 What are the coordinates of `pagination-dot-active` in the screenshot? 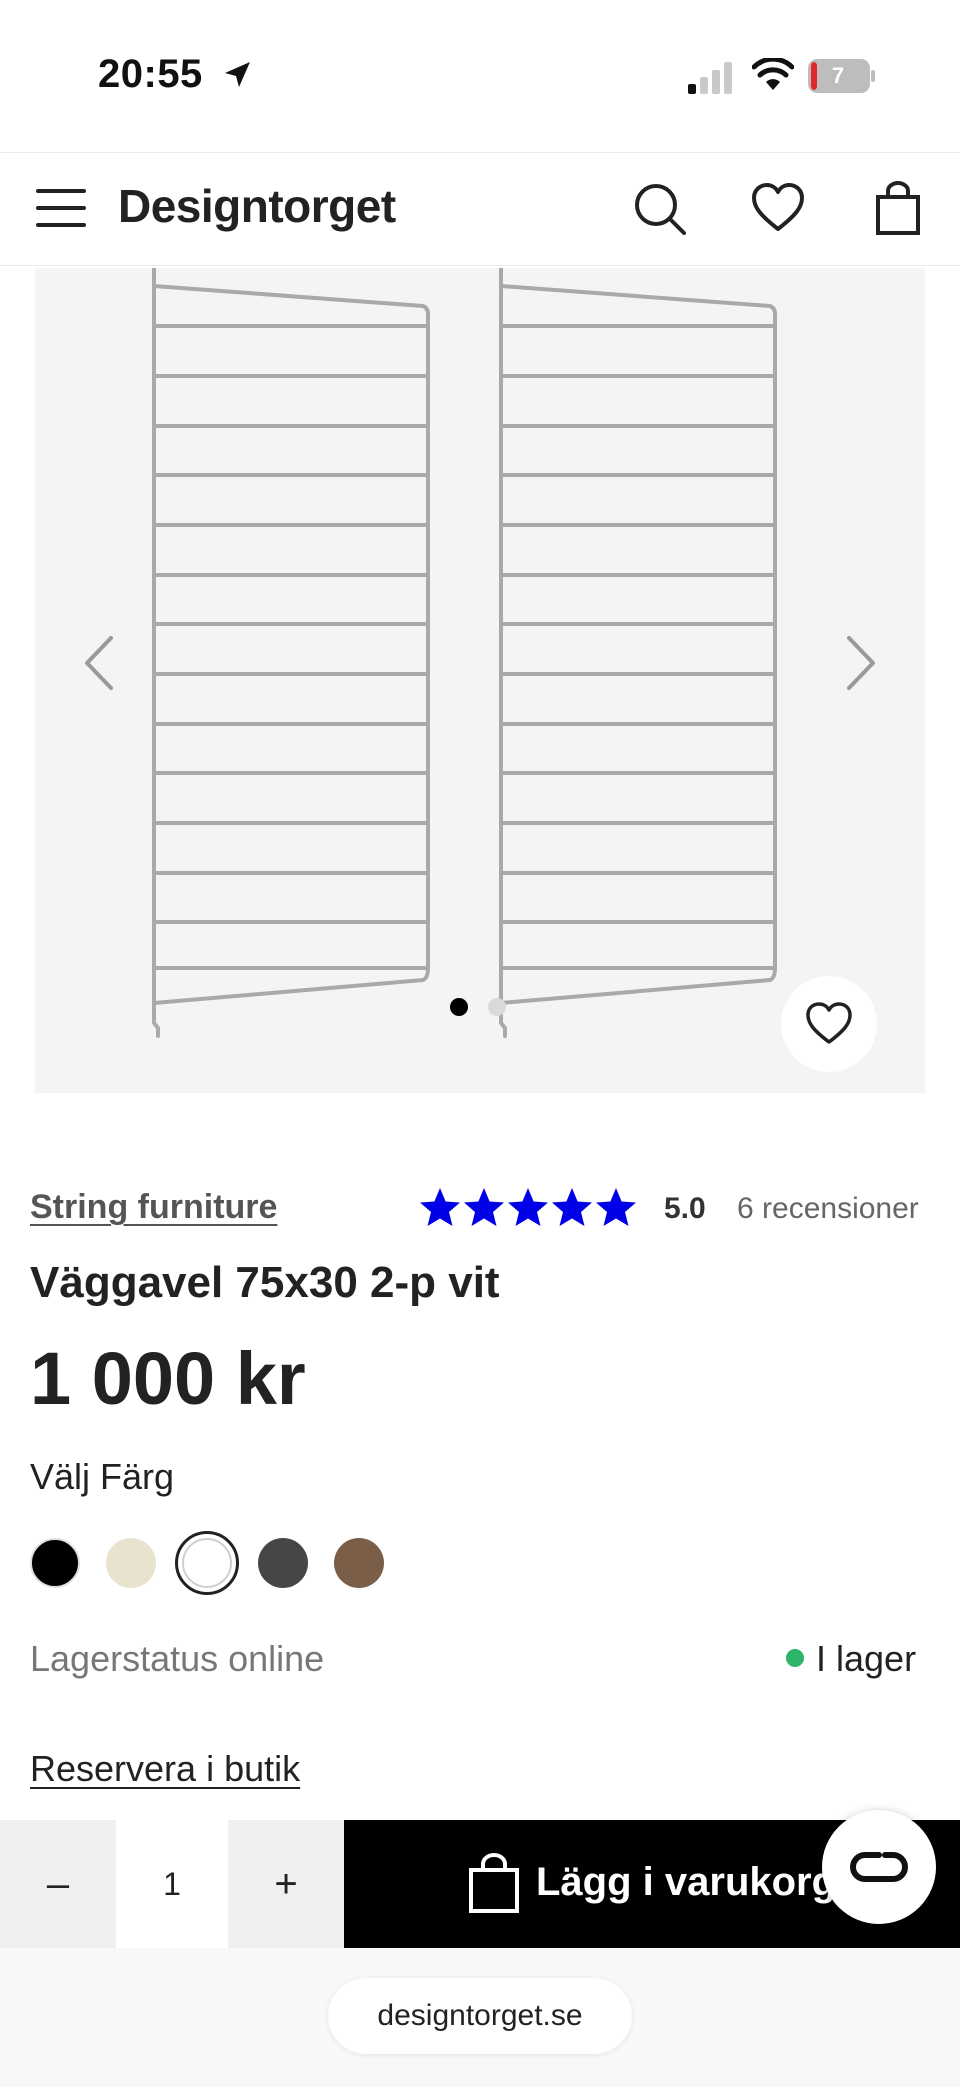 It's located at (459, 1007).